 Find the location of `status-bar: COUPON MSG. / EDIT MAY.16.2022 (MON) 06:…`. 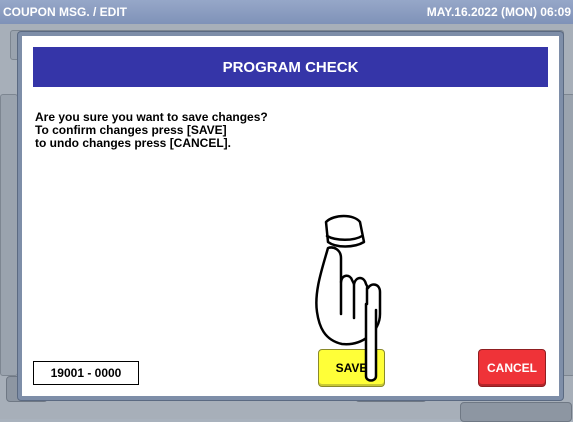

status-bar: COUPON MSG. / EDIT MAY.16.2022 (MON) 06:… is located at coordinates (286, 12).